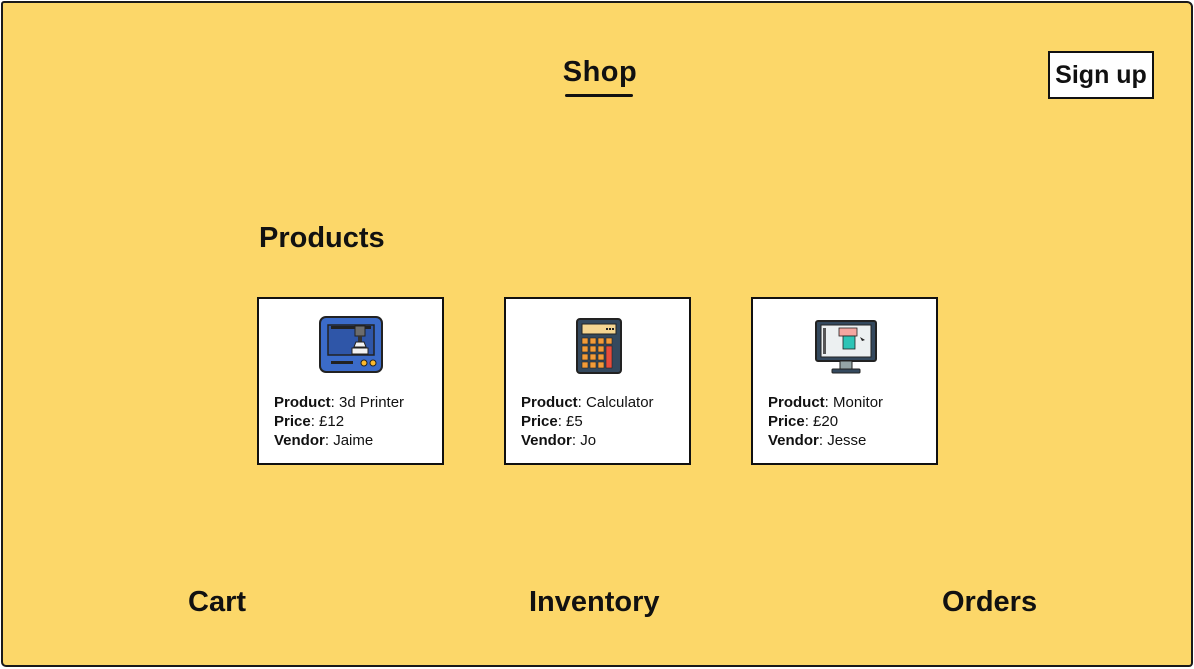  Describe the element at coordinates (1101, 75) in the screenshot. I see `sign-up-button: Sign up` at that location.